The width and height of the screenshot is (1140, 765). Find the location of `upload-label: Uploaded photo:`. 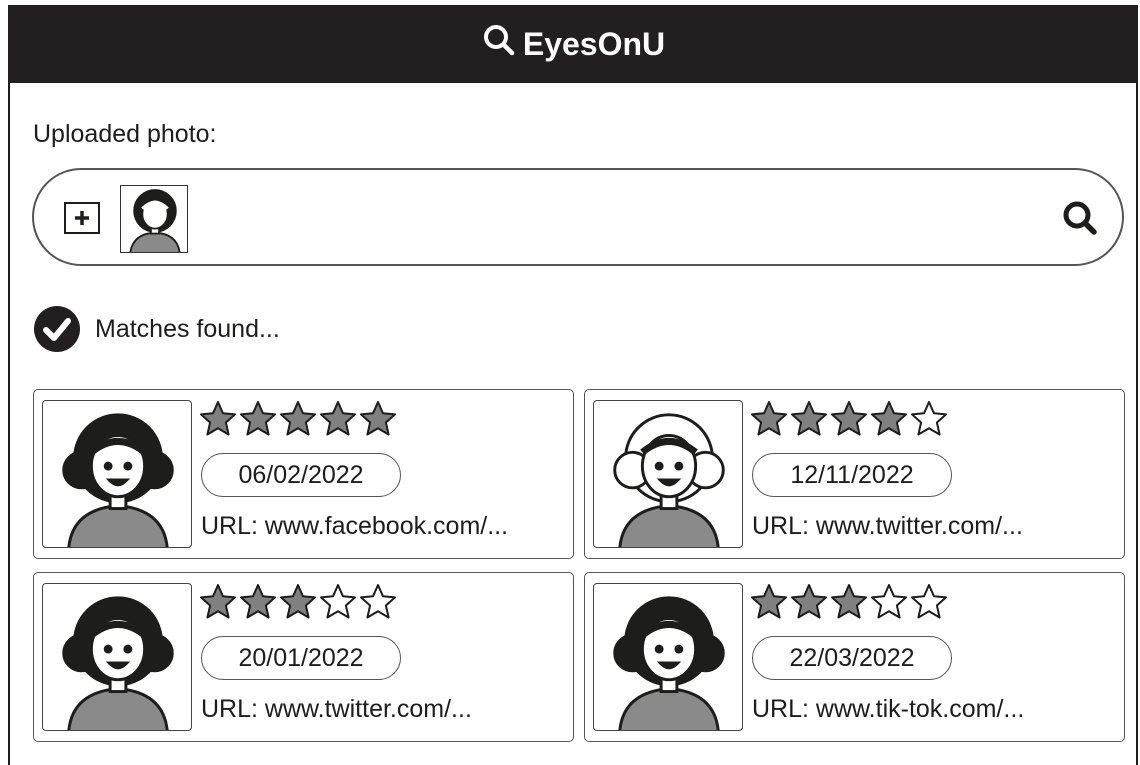

upload-label: Uploaded photo: is located at coordinates (125, 134).